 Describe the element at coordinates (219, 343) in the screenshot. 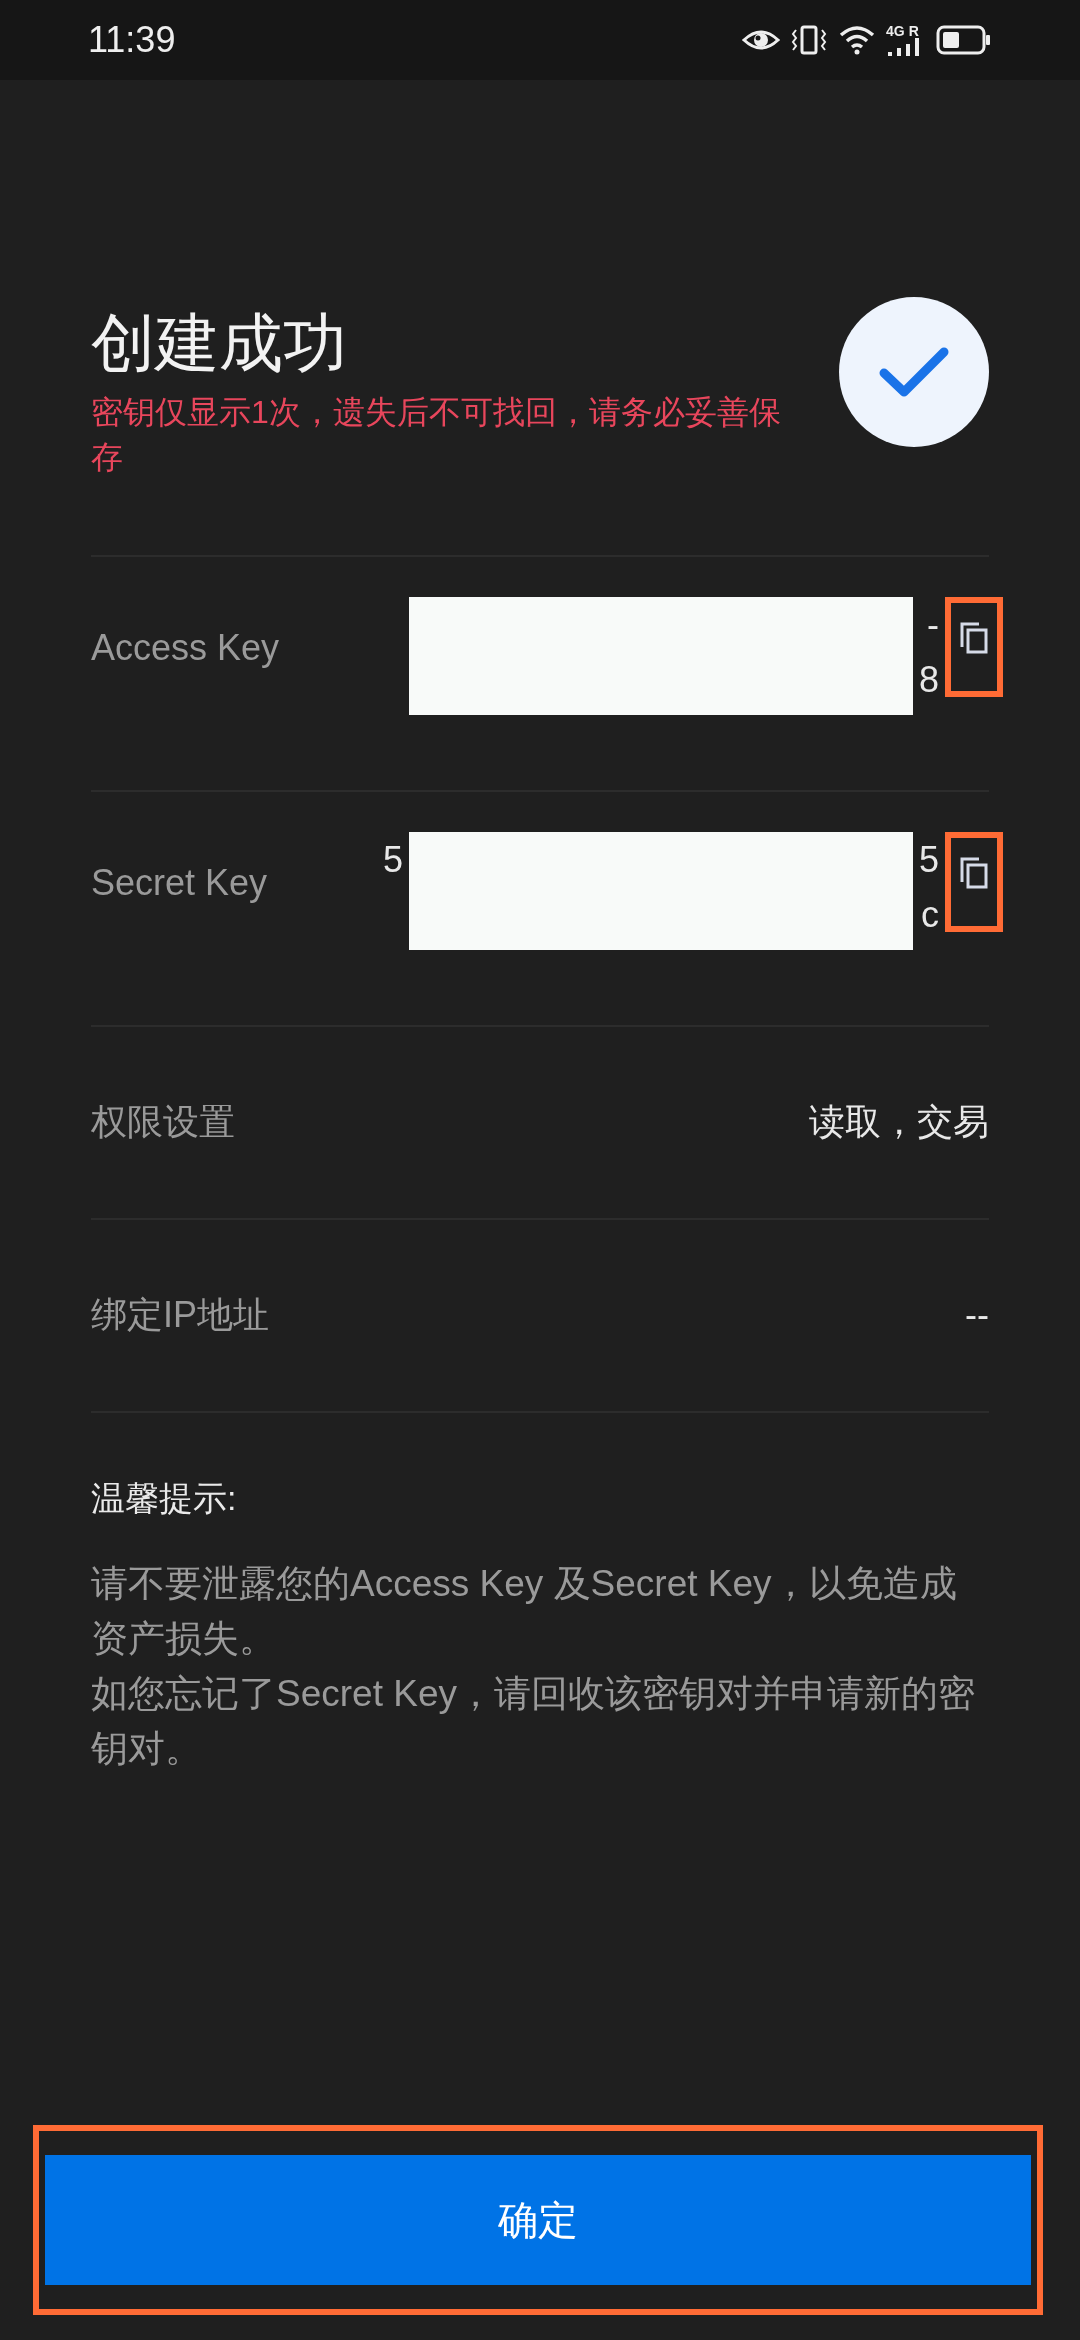

I see `page-title: 创建成功` at that location.